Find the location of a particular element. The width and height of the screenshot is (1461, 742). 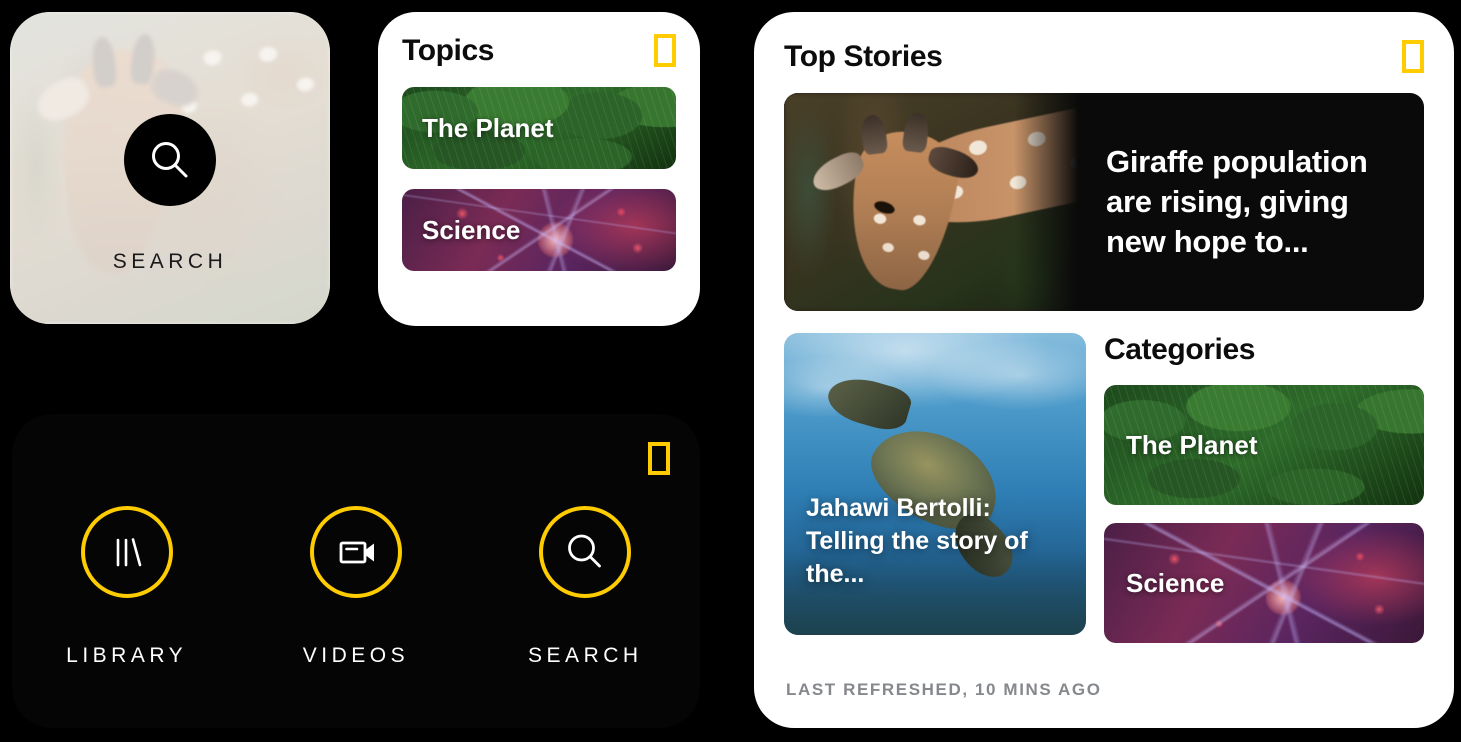

search-widget: SEARCH is located at coordinates (170, 168).